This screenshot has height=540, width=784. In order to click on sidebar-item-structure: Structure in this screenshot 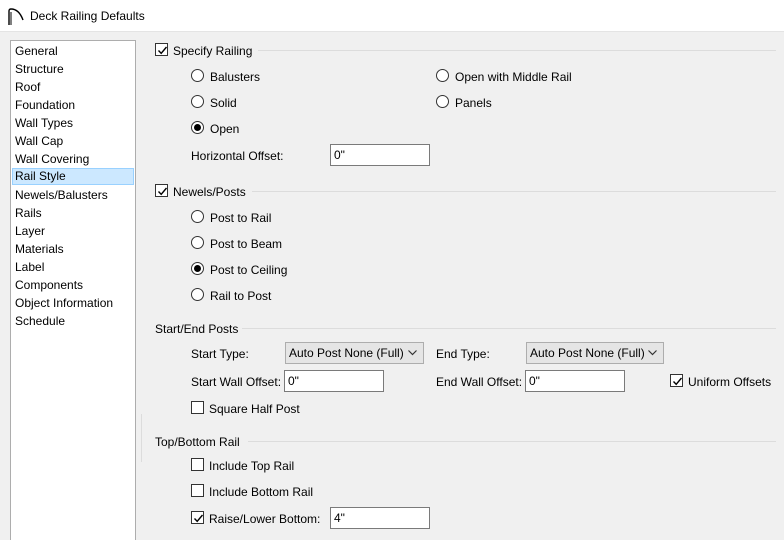, I will do `click(73, 69)`.